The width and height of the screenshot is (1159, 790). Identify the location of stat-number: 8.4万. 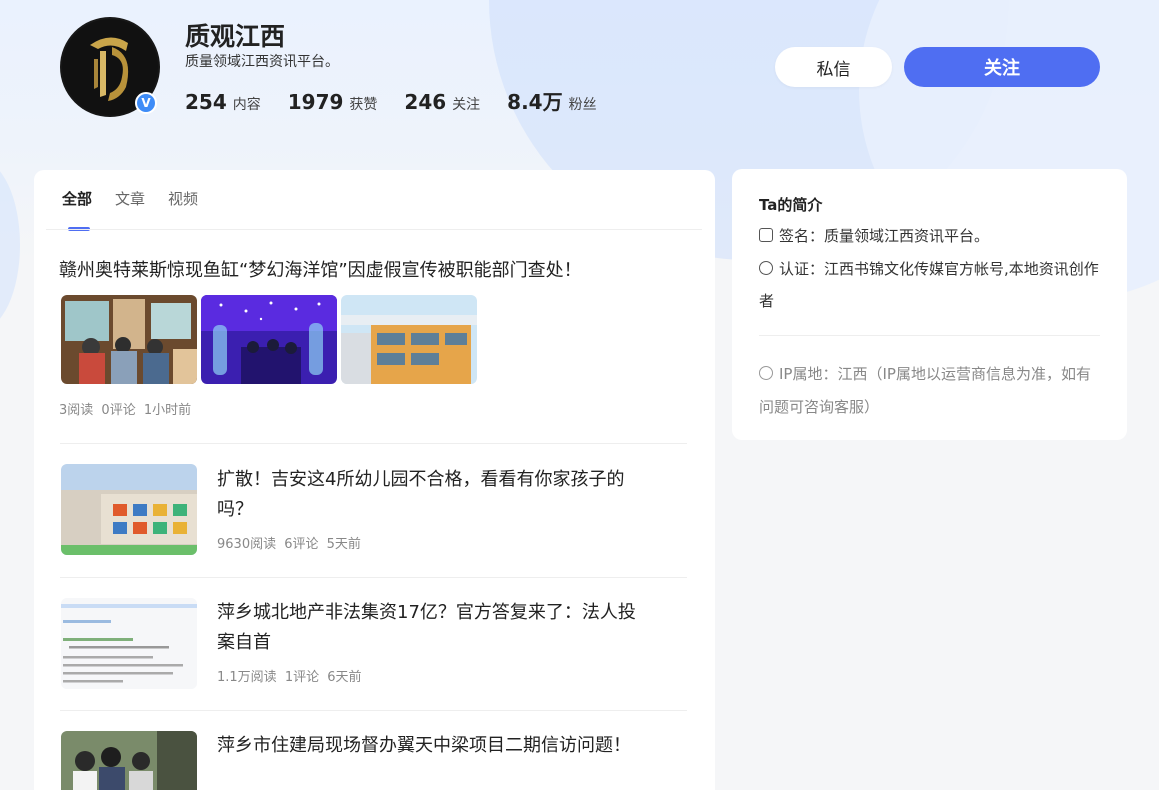
(535, 102).